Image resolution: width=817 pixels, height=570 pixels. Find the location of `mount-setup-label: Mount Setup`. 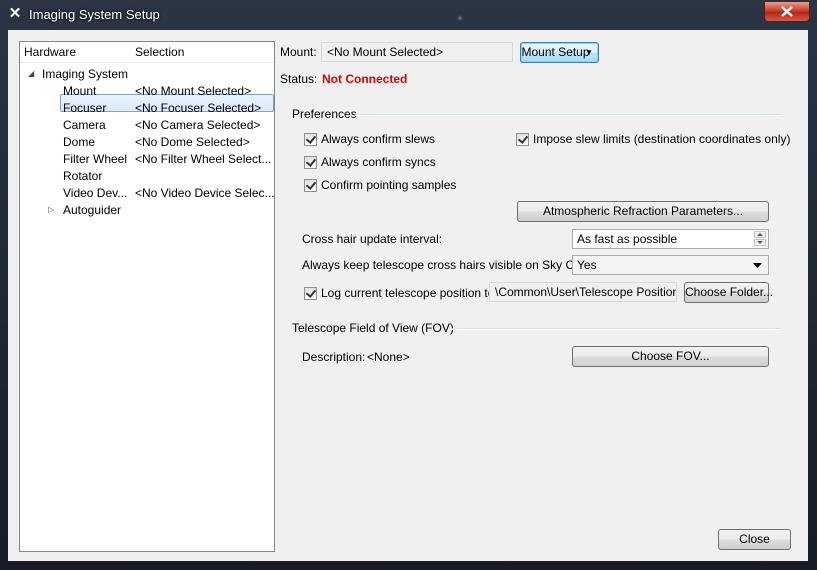

mount-setup-label: Mount Setup is located at coordinates (555, 52).